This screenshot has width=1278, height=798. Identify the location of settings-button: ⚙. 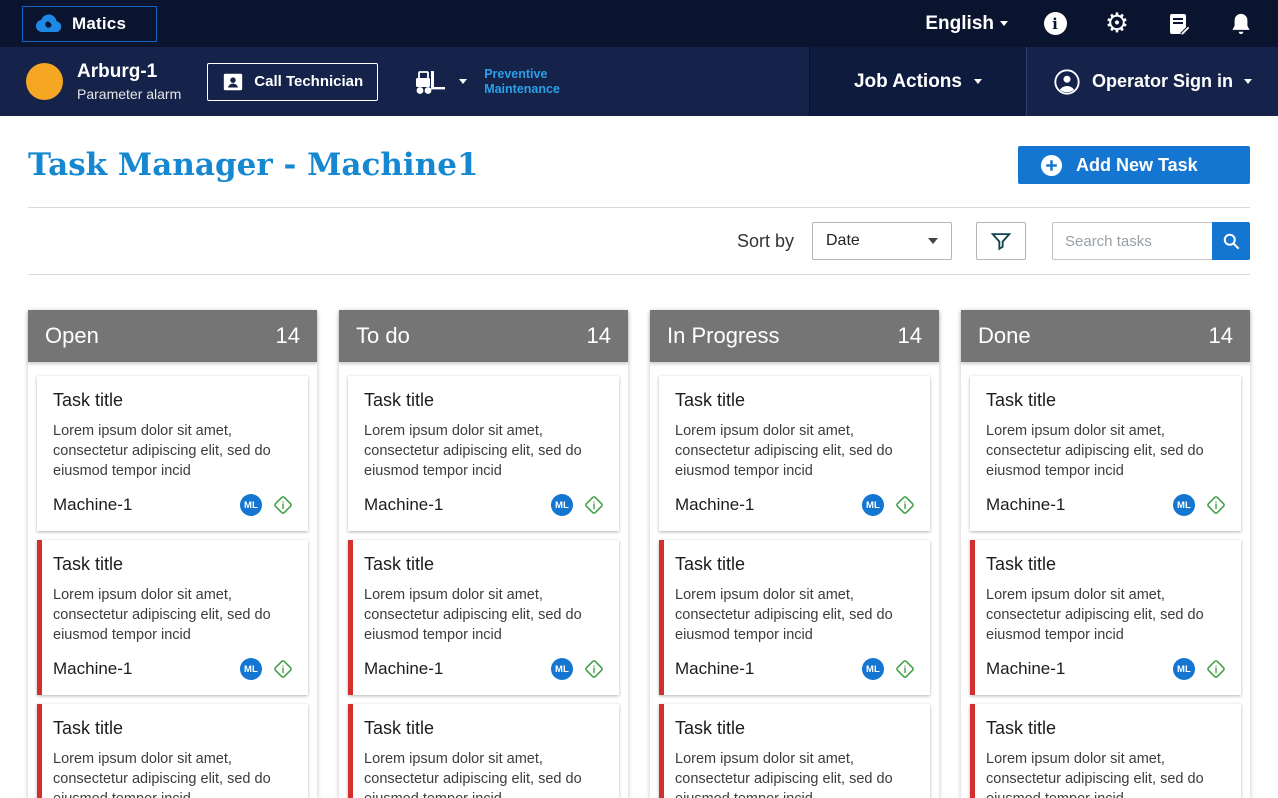
(1117, 24).